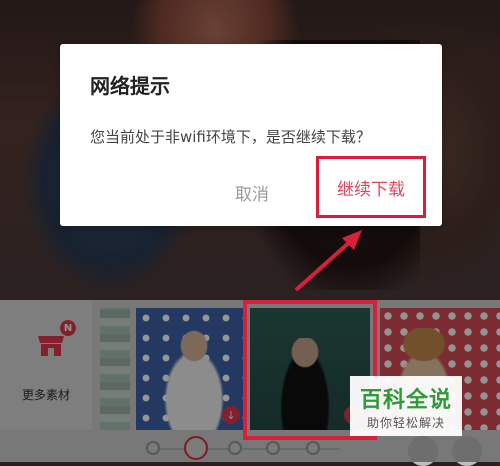  I want to click on watermark-subtitle: 助你轻松解决, so click(405, 423).